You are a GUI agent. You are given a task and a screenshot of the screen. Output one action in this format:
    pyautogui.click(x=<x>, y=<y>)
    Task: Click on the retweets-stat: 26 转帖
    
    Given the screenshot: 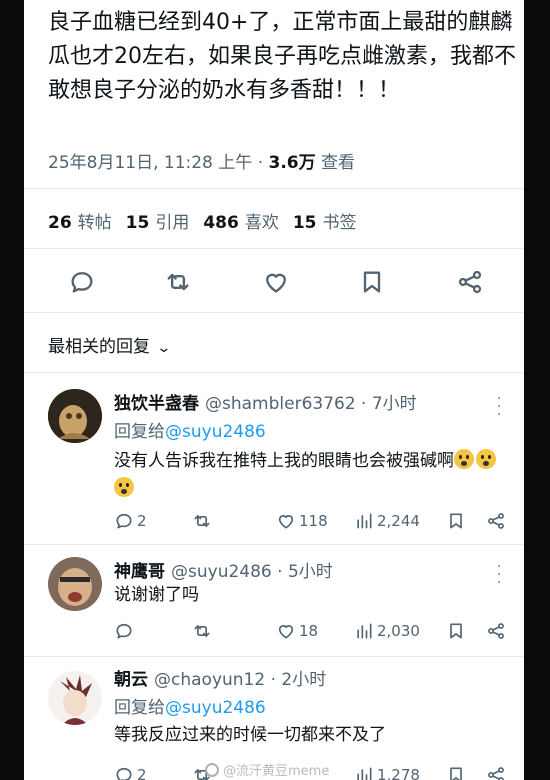 What is the action you would take?
    pyautogui.click(x=80, y=220)
    